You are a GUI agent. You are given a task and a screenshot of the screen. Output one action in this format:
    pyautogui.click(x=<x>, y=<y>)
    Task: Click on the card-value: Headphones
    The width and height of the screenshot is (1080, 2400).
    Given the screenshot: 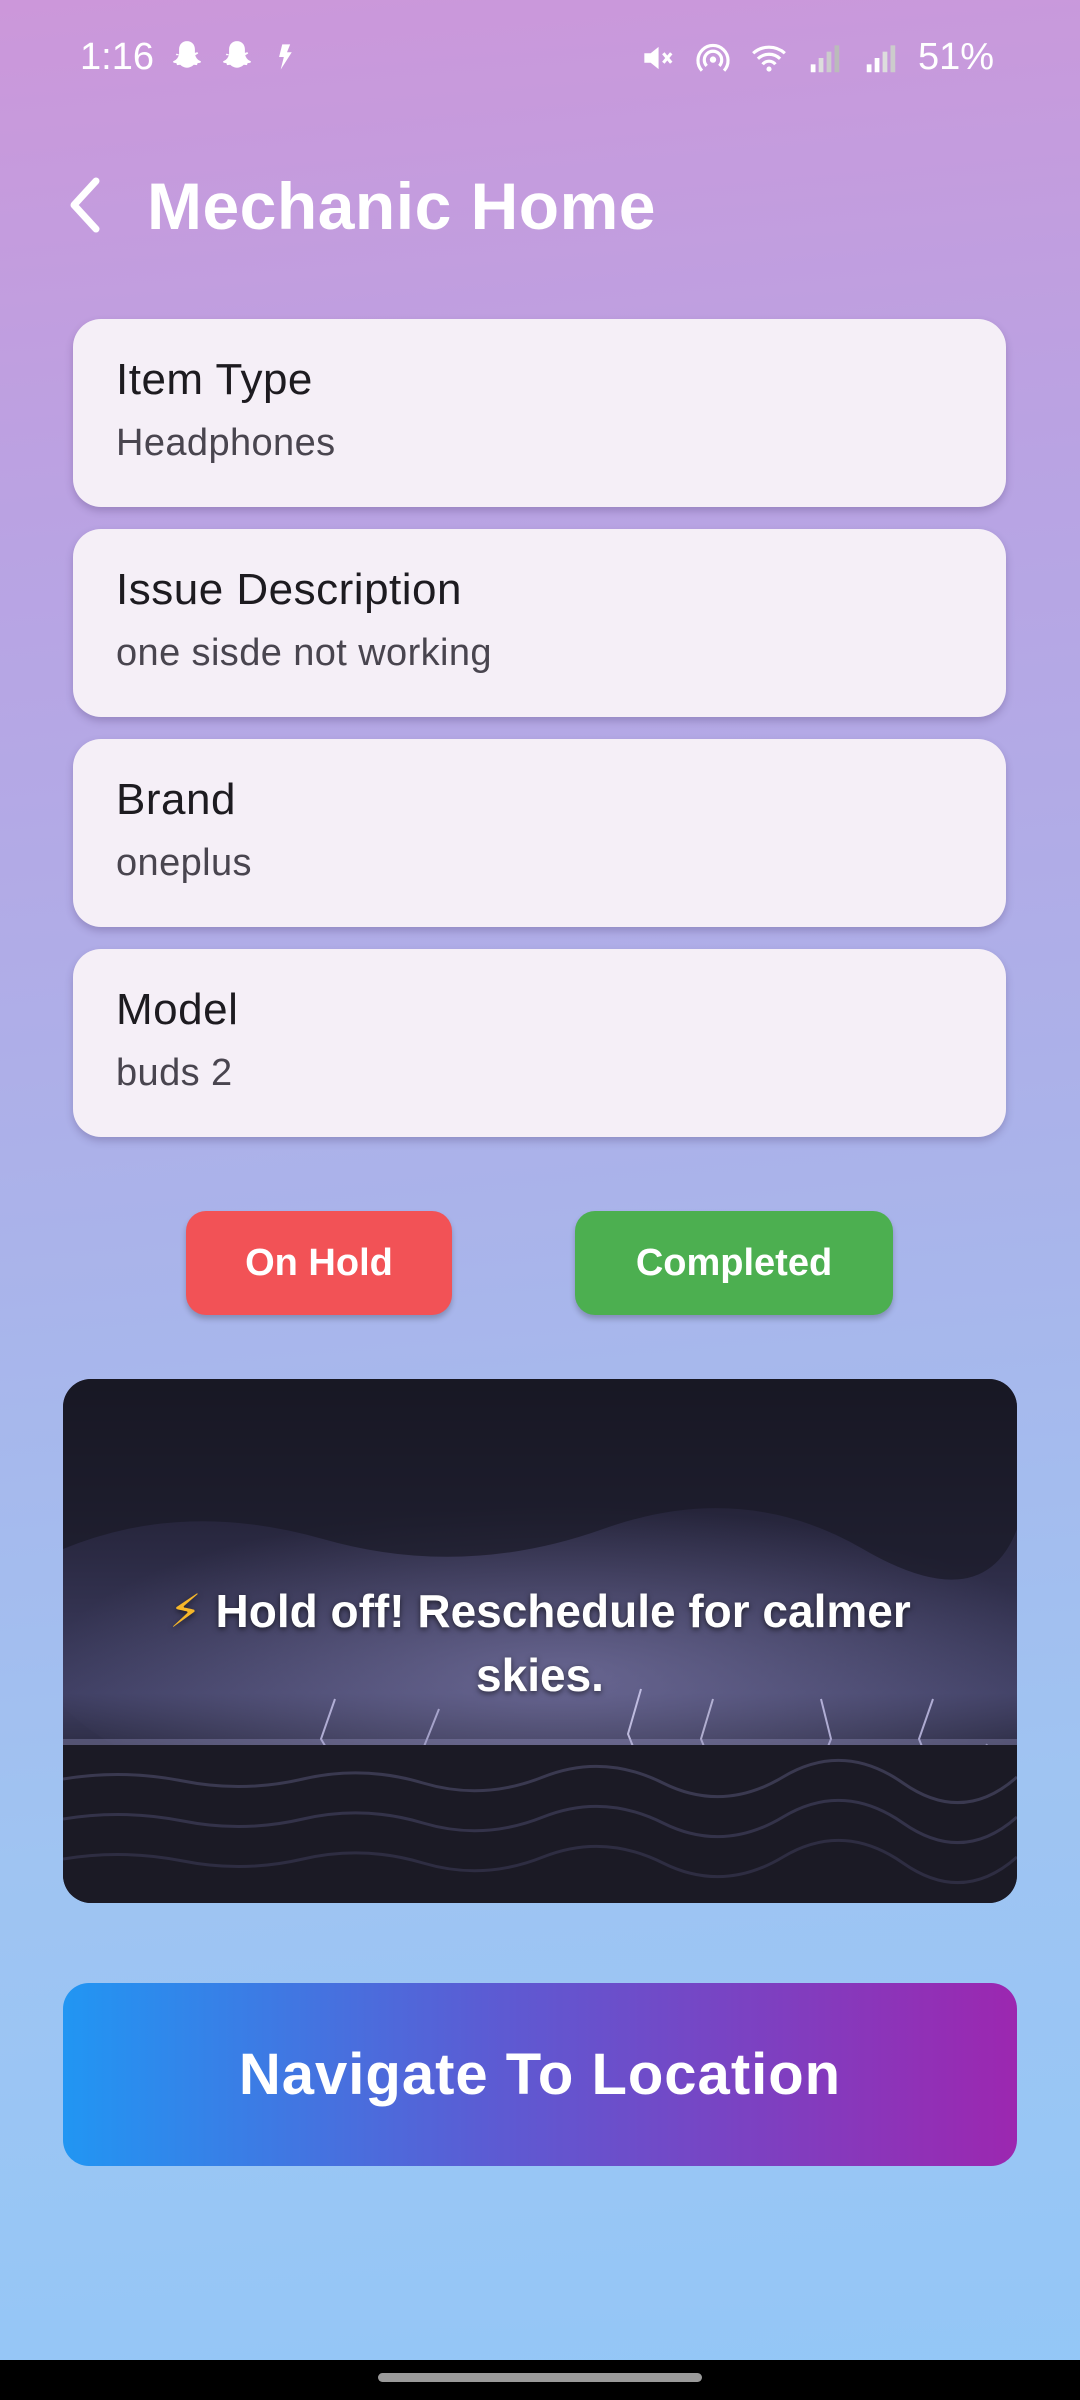 What is the action you would take?
    pyautogui.click(x=226, y=443)
    